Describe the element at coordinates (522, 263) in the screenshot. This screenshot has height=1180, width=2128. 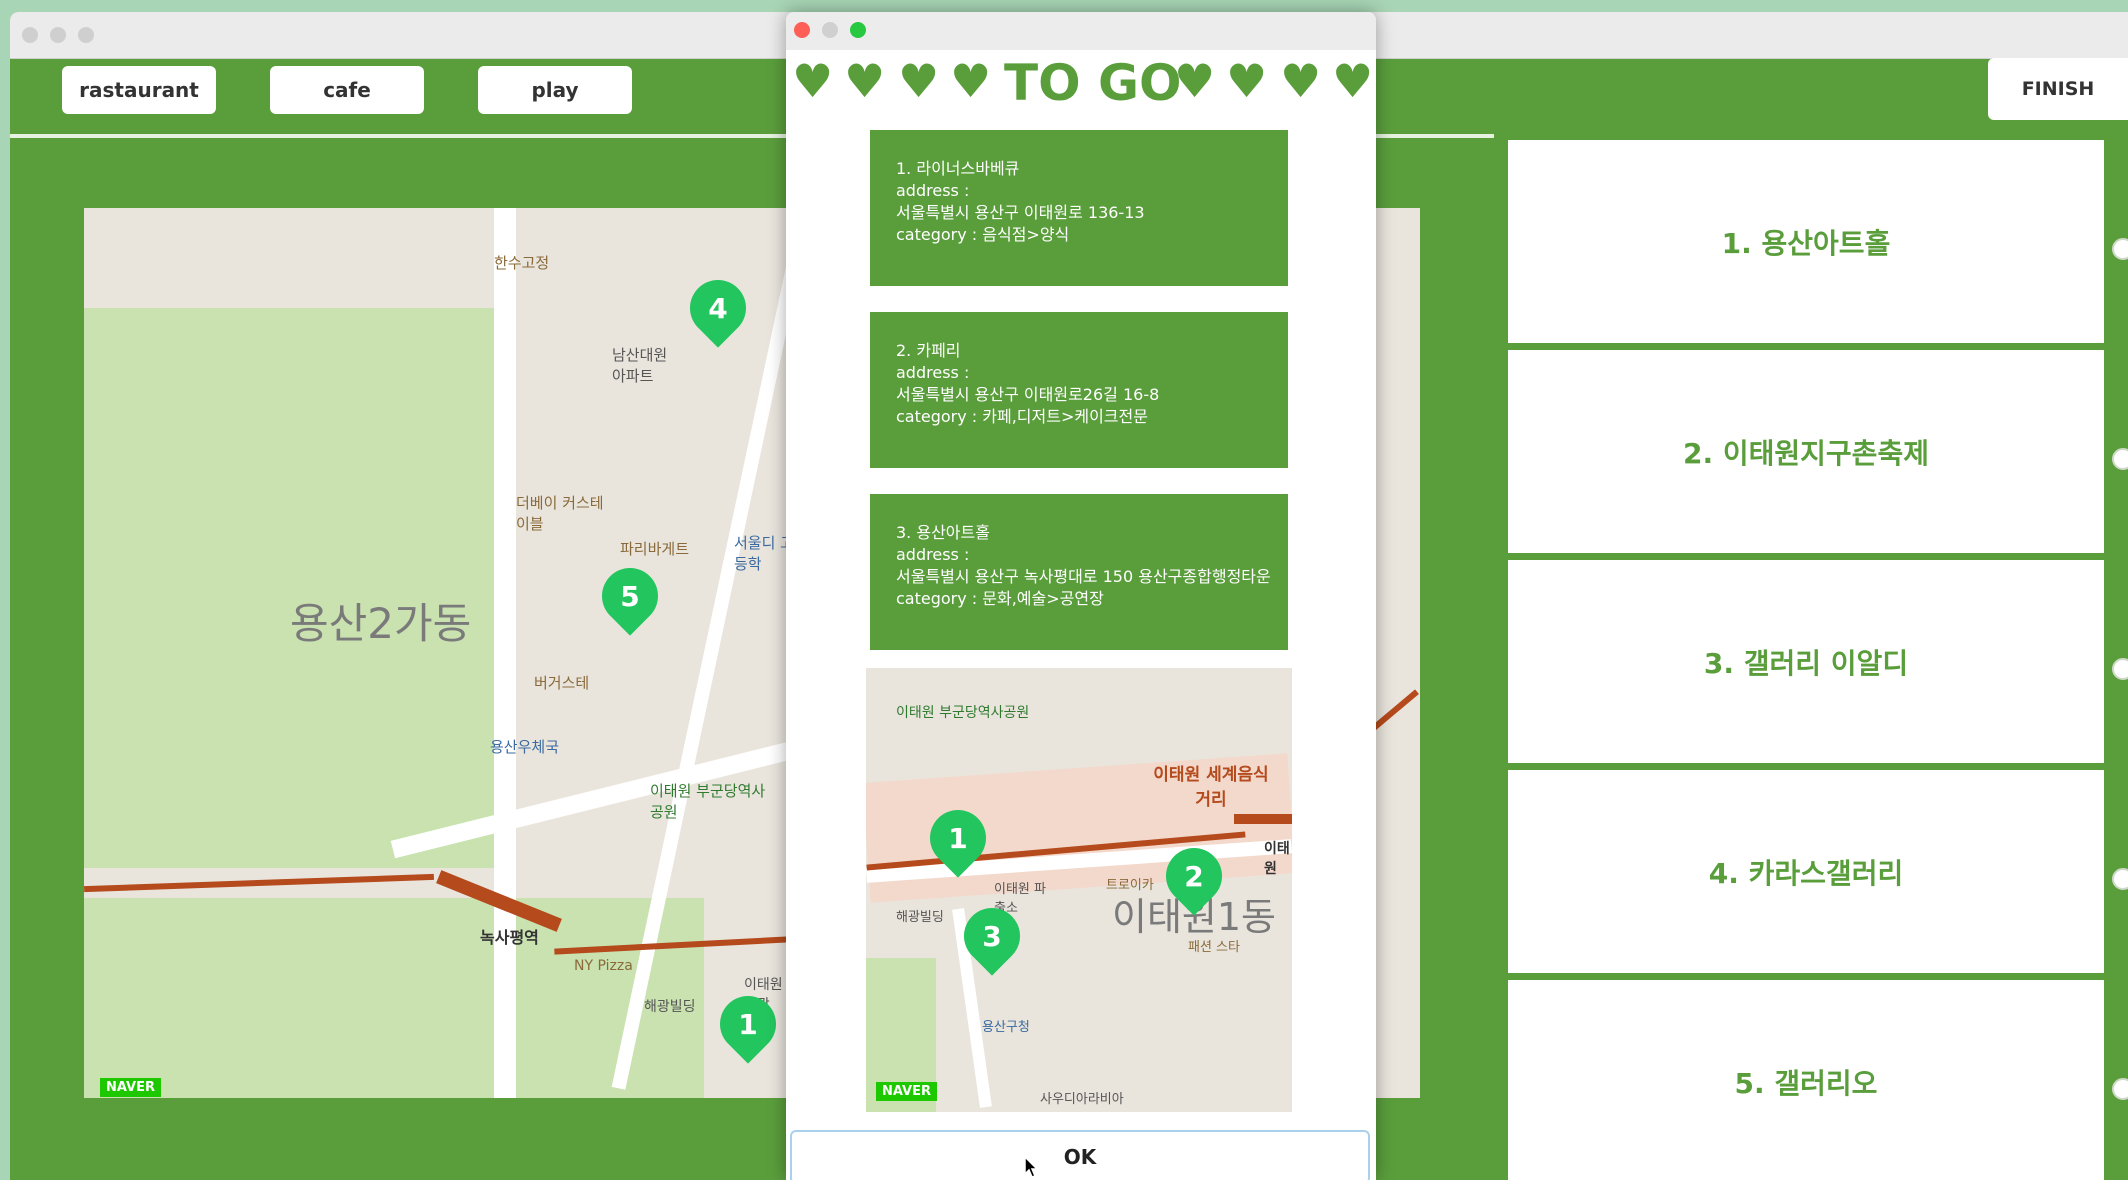
I see `poi-label: 한수고정` at that location.